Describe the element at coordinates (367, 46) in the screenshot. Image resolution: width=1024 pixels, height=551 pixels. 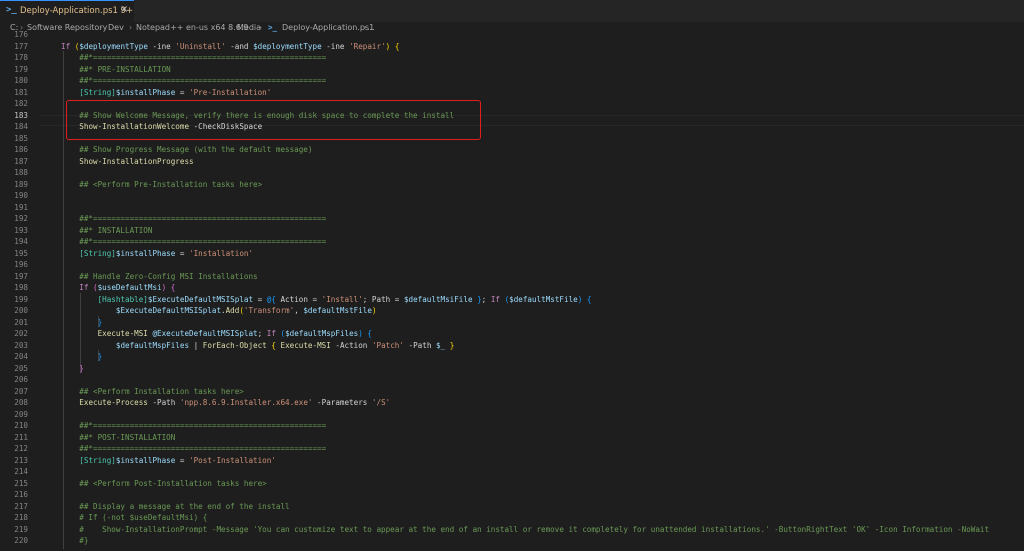
I see `code-token: 'Repair'` at that location.